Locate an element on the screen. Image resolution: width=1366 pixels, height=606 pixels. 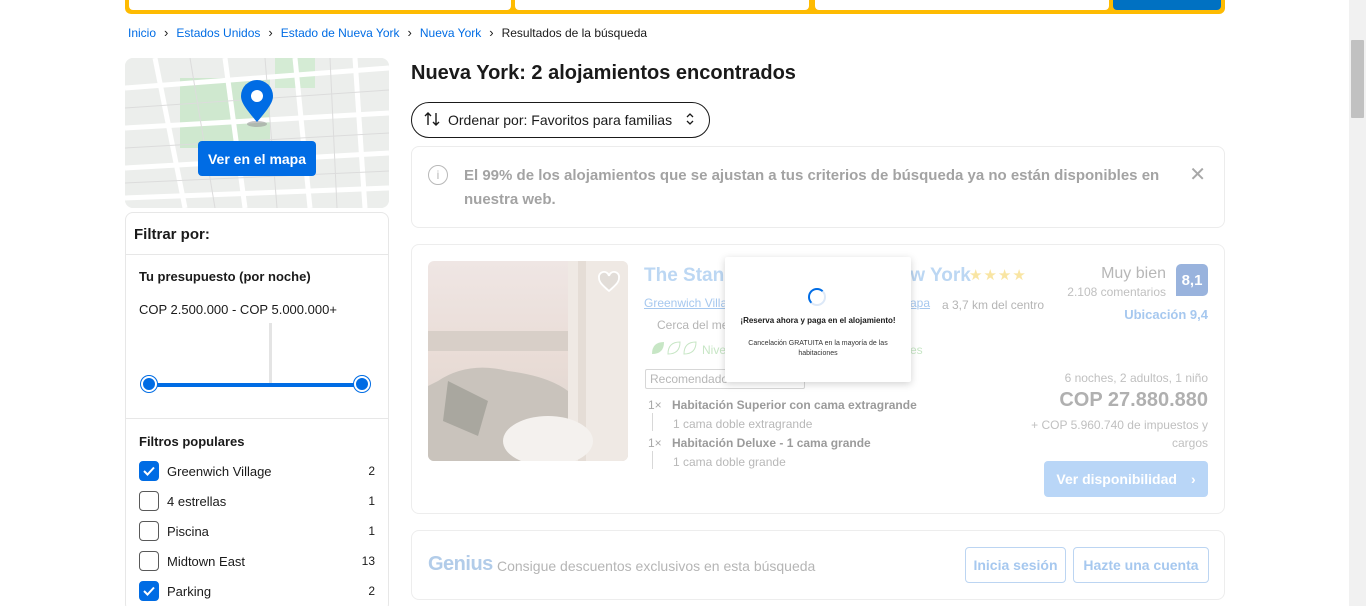
stay-details: 6 noches, 2 adultos, 1 niño is located at coordinates (1136, 378).